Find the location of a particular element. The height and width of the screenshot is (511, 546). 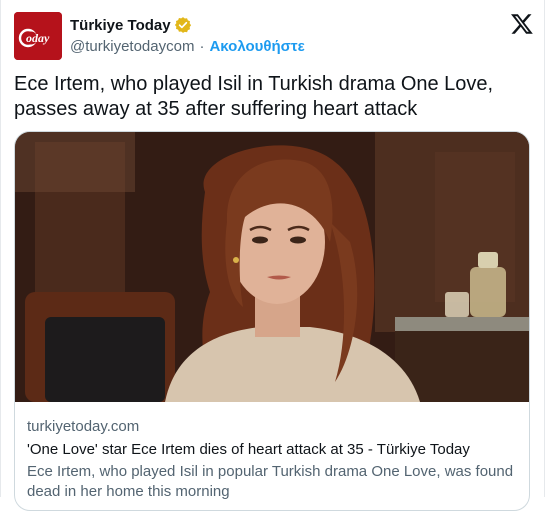

account-avatar: oday is located at coordinates (38, 36).